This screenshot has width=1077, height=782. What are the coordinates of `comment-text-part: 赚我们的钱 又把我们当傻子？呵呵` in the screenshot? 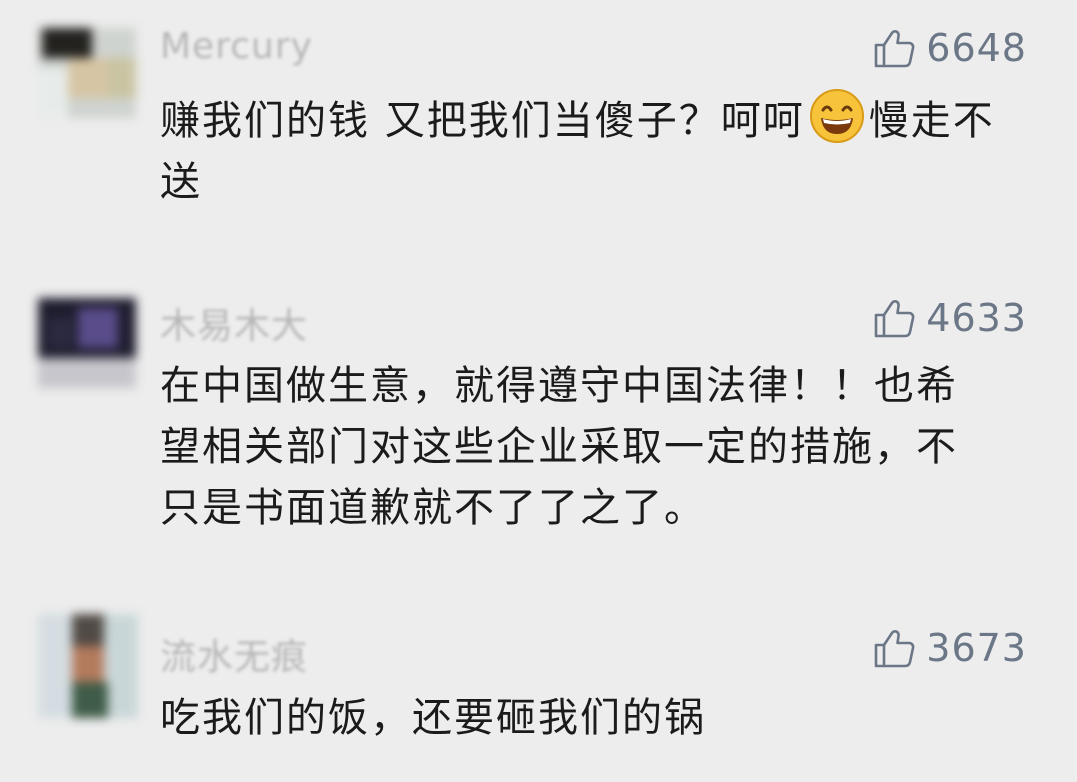 It's located at (482, 121).